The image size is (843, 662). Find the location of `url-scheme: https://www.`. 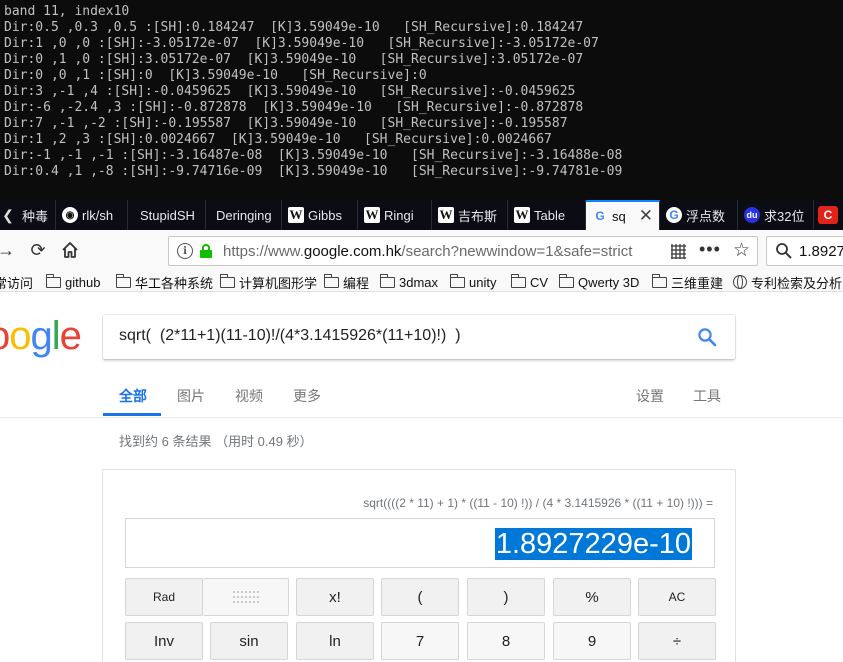

url-scheme: https://www. is located at coordinates (263, 251).